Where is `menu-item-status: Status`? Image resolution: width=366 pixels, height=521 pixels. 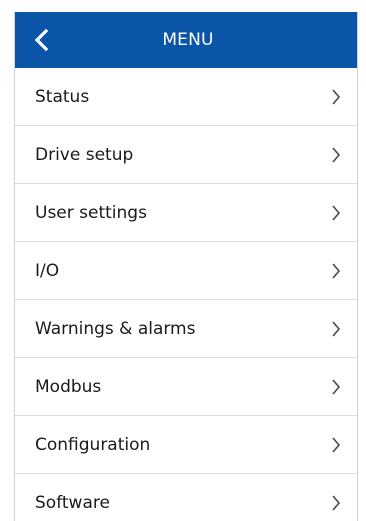
menu-item-status: Status is located at coordinates (186, 97).